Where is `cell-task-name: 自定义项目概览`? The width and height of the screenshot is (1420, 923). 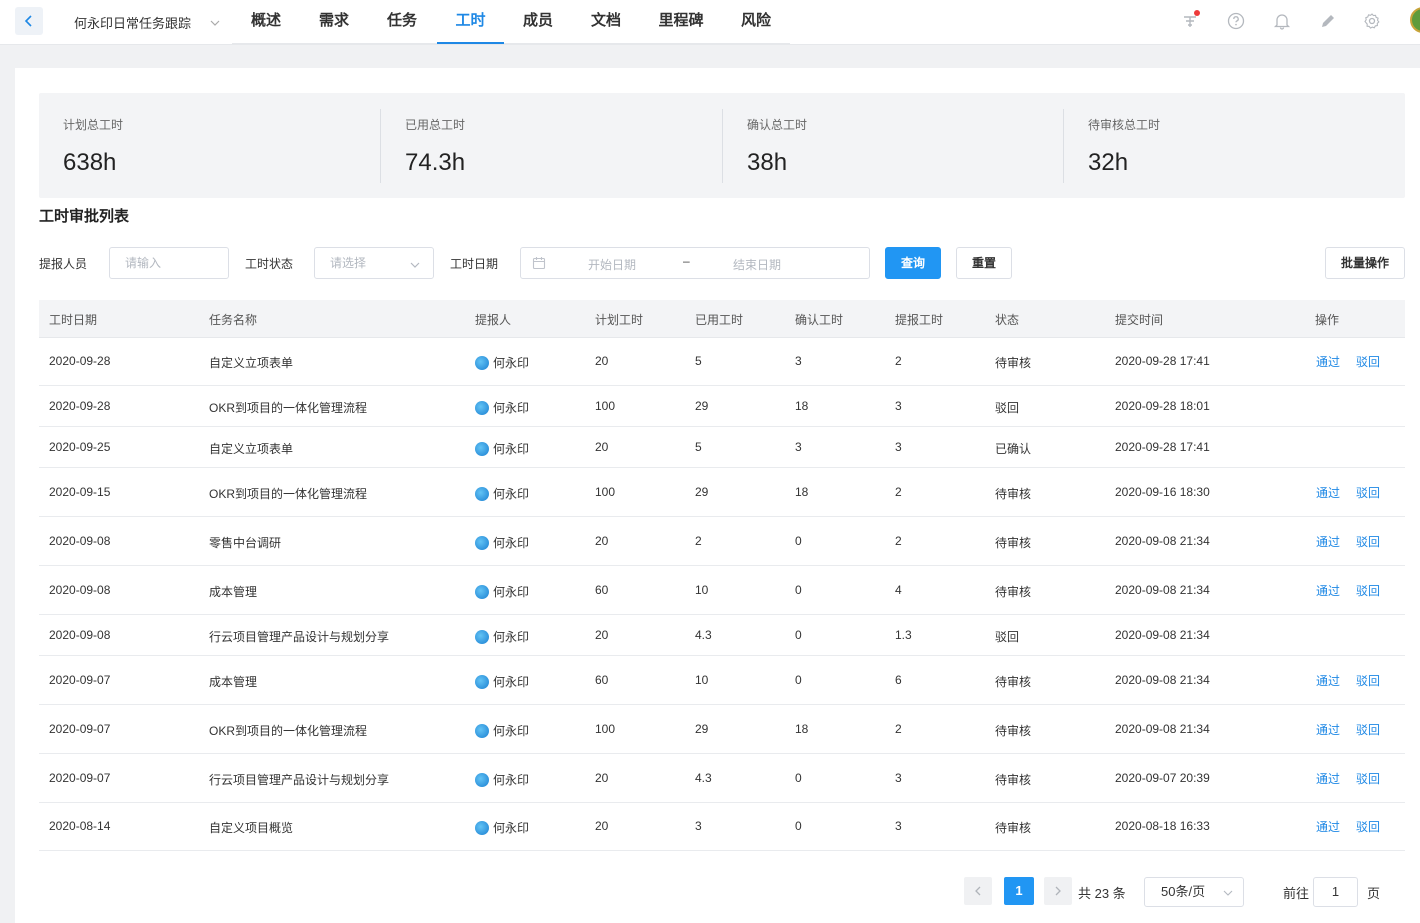 cell-task-name: 自定义项目概览 is located at coordinates (251, 828).